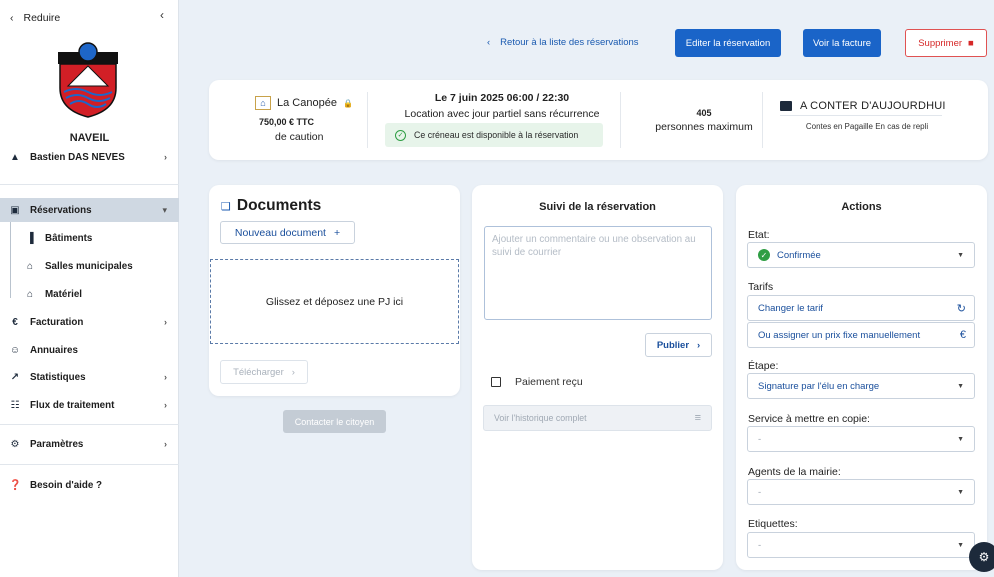 The image size is (994, 577). What do you see at coordinates (809, 419) in the screenshot?
I see `service-label: Service à mettre en copie:` at bounding box center [809, 419].